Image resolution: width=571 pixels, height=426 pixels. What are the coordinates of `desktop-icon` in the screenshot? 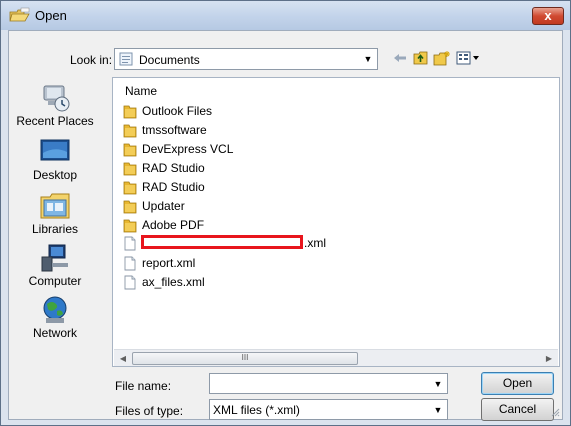 It's located at (55, 150).